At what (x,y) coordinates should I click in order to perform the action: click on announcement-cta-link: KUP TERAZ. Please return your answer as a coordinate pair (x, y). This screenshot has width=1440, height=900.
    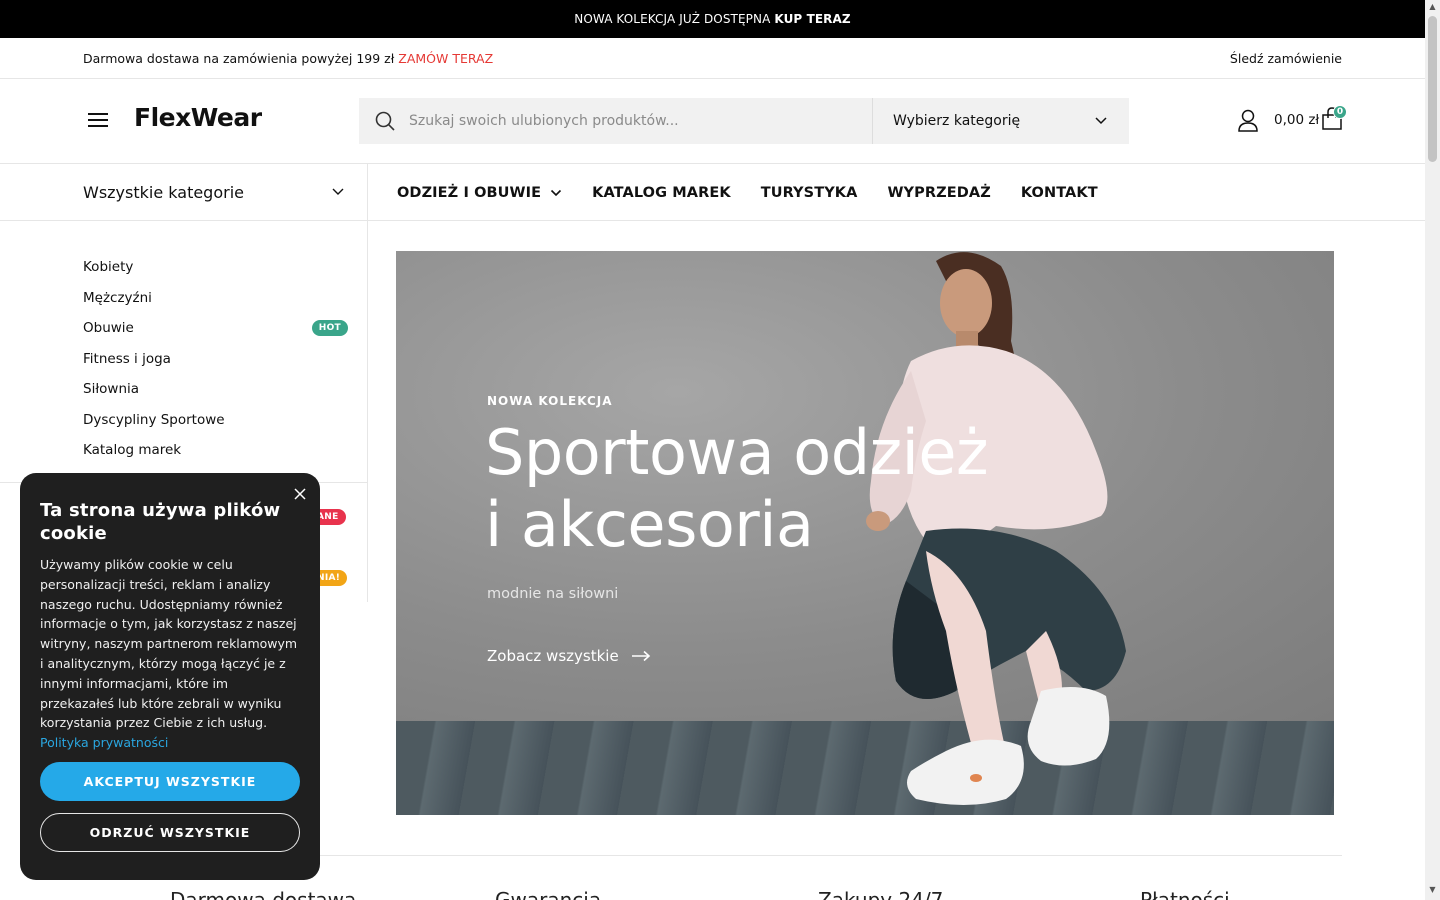
    Looking at the image, I should click on (812, 19).